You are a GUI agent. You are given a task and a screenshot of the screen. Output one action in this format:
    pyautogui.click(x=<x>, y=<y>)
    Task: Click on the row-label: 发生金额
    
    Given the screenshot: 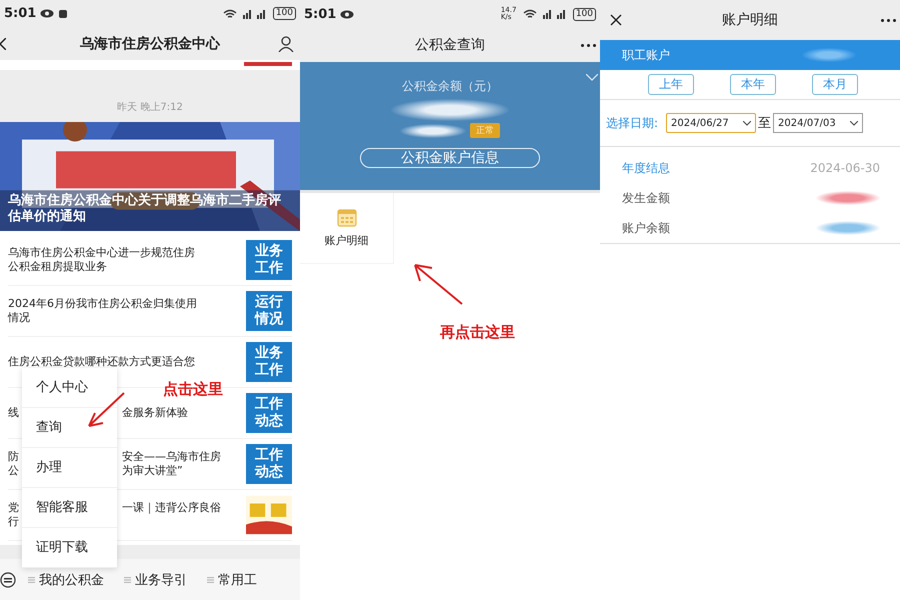 What is the action you would take?
    pyautogui.click(x=646, y=198)
    